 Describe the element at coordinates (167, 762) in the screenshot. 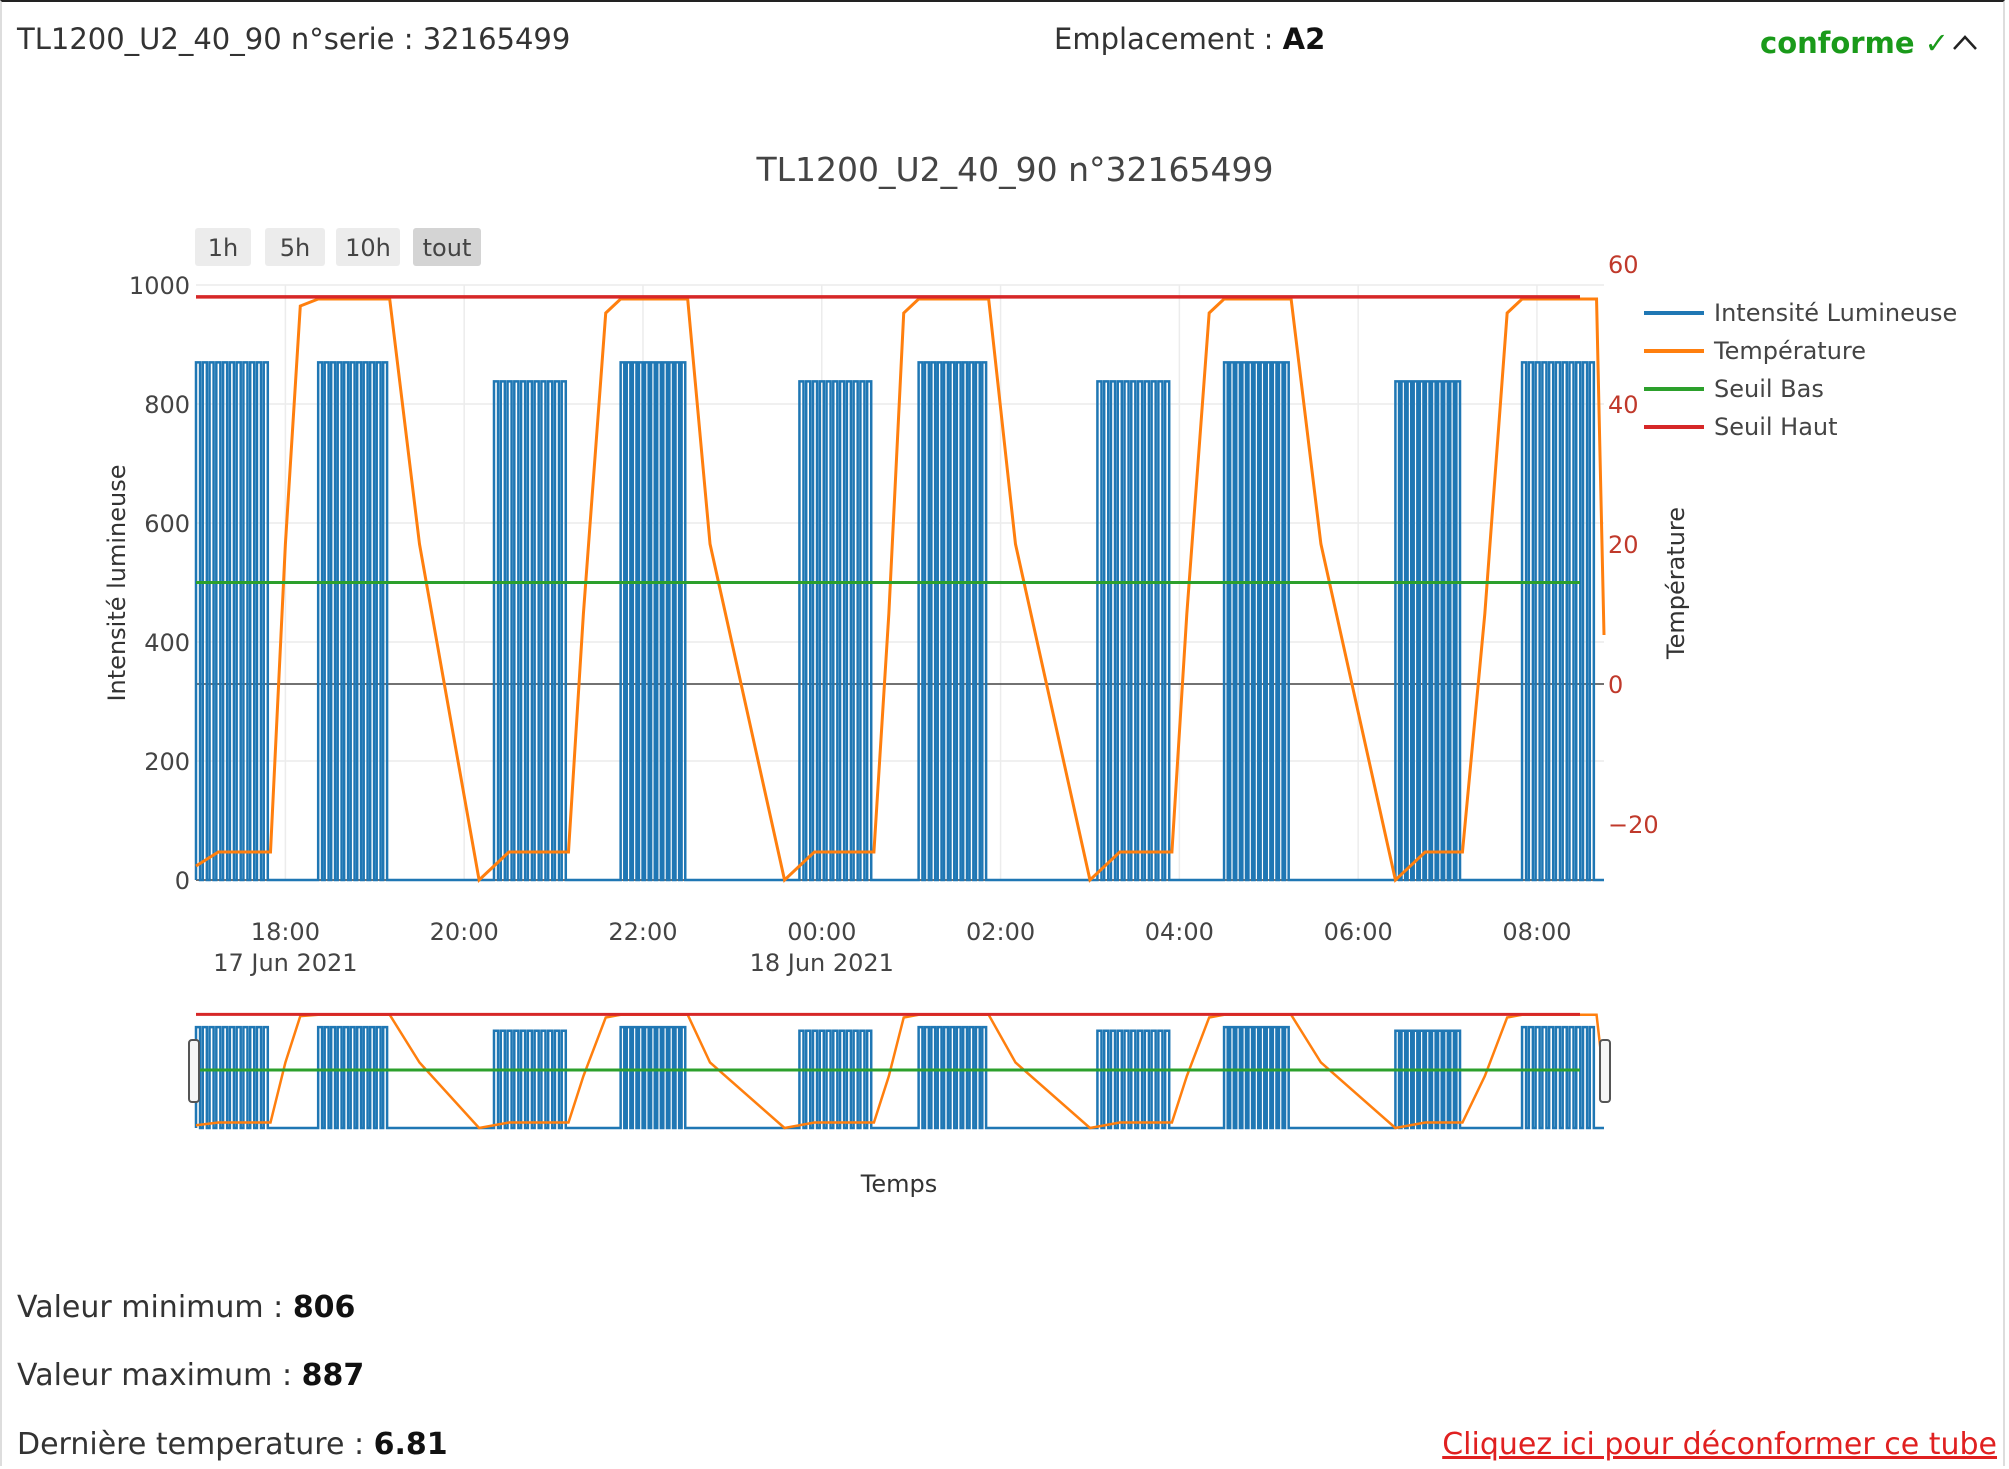

I see `y-tick-label: 200` at that location.